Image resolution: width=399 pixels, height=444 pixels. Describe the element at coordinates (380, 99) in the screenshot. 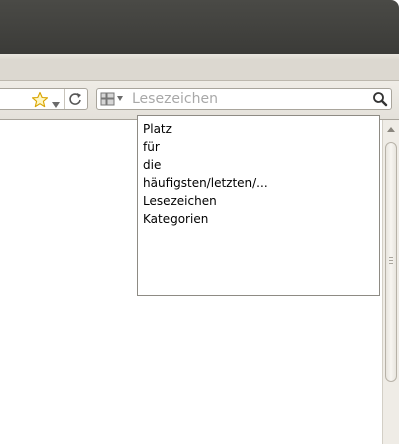

I see `magnifier-icon` at that location.